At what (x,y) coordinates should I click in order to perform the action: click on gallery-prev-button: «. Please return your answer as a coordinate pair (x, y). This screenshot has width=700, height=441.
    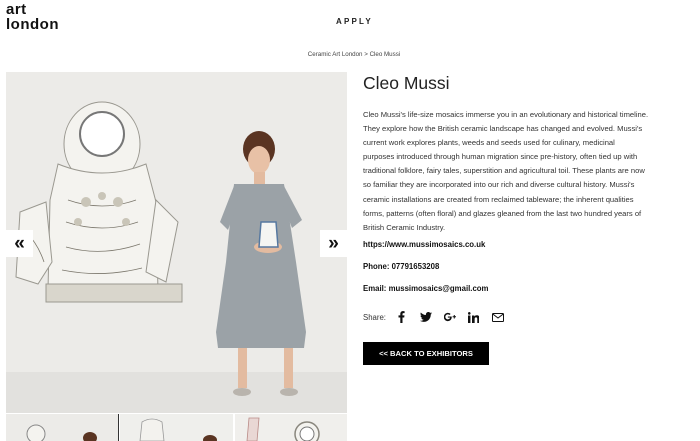
    Looking at the image, I should click on (19, 243).